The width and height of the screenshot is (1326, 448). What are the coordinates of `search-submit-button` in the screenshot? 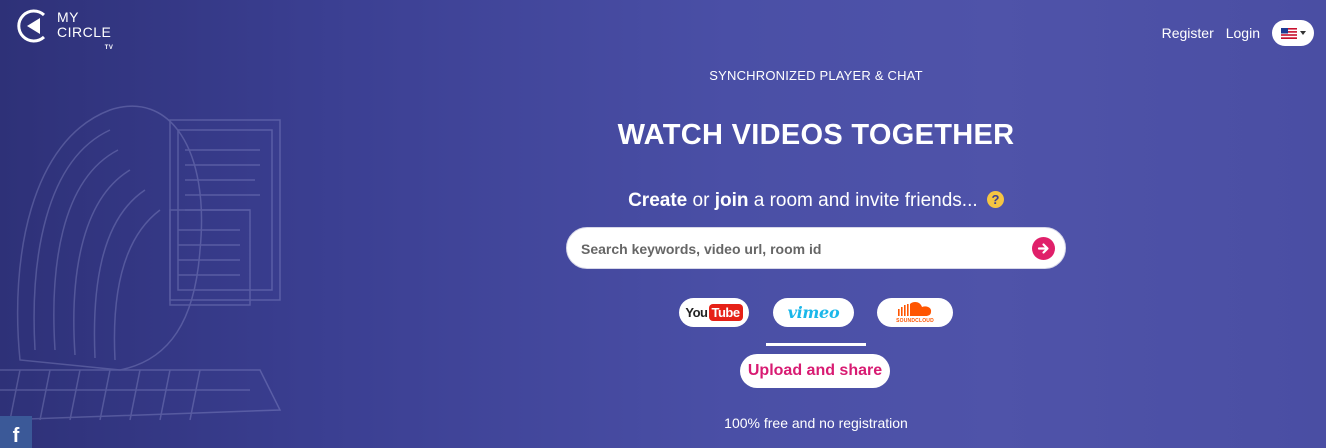 It's located at (1043, 248).